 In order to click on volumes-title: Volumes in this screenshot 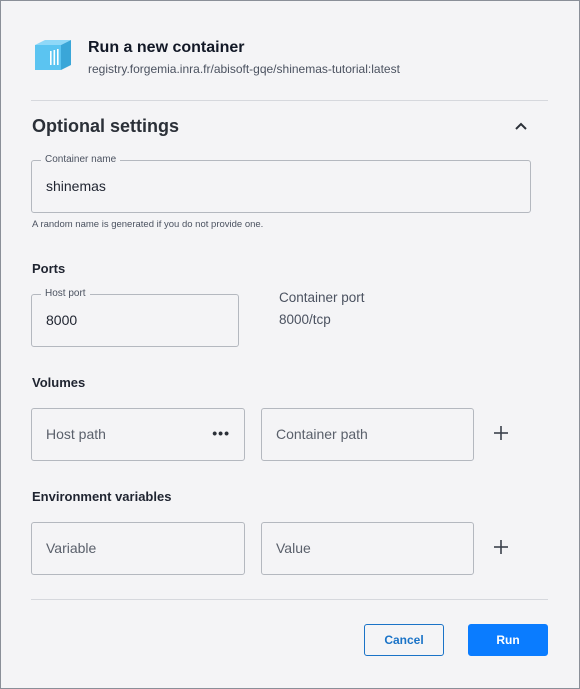, I will do `click(59, 382)`.